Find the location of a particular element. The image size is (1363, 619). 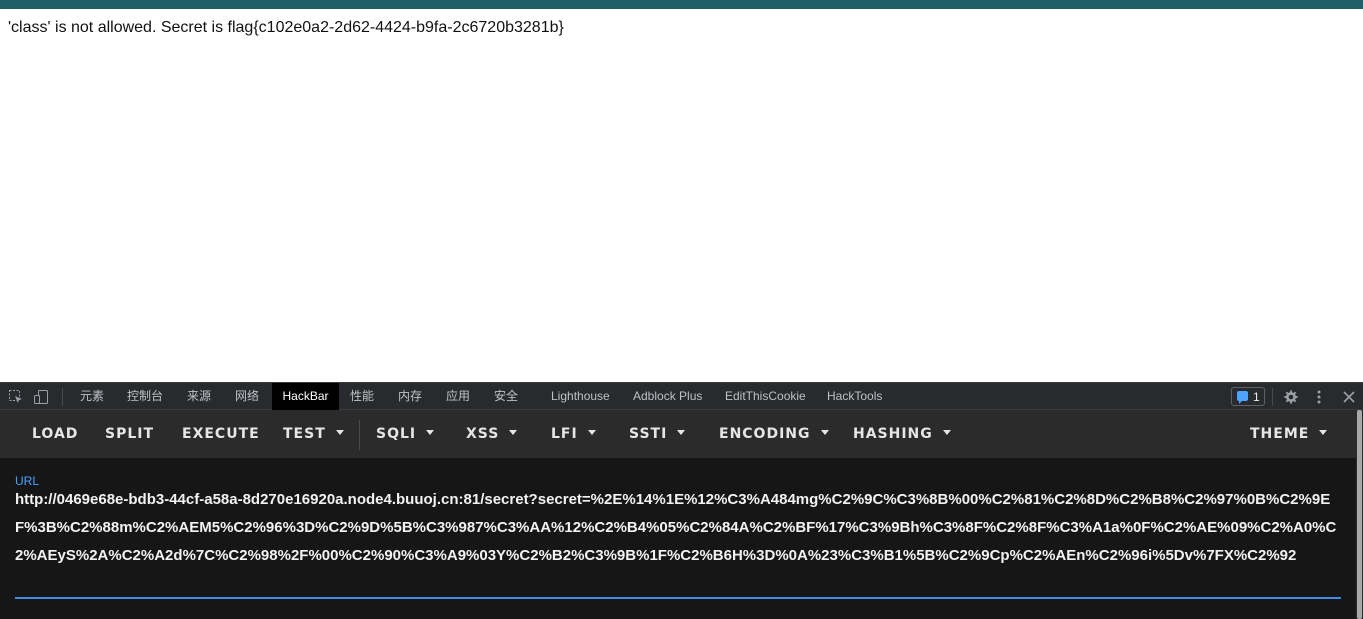

toolbar-divider is located at coordinates (359, 435).